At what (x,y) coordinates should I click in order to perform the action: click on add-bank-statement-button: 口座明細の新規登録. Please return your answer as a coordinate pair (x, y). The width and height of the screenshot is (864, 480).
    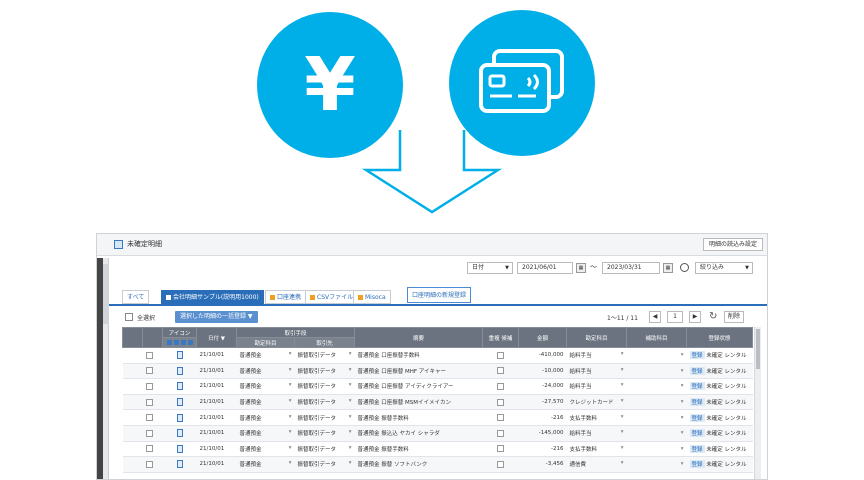
    Looking at the image, I should click on (439, 295).